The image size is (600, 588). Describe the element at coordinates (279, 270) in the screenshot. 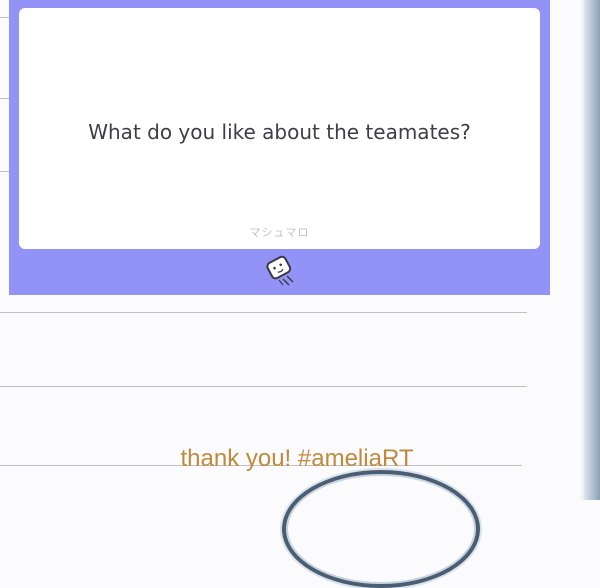

I see `marshmallow-icon` at that location.